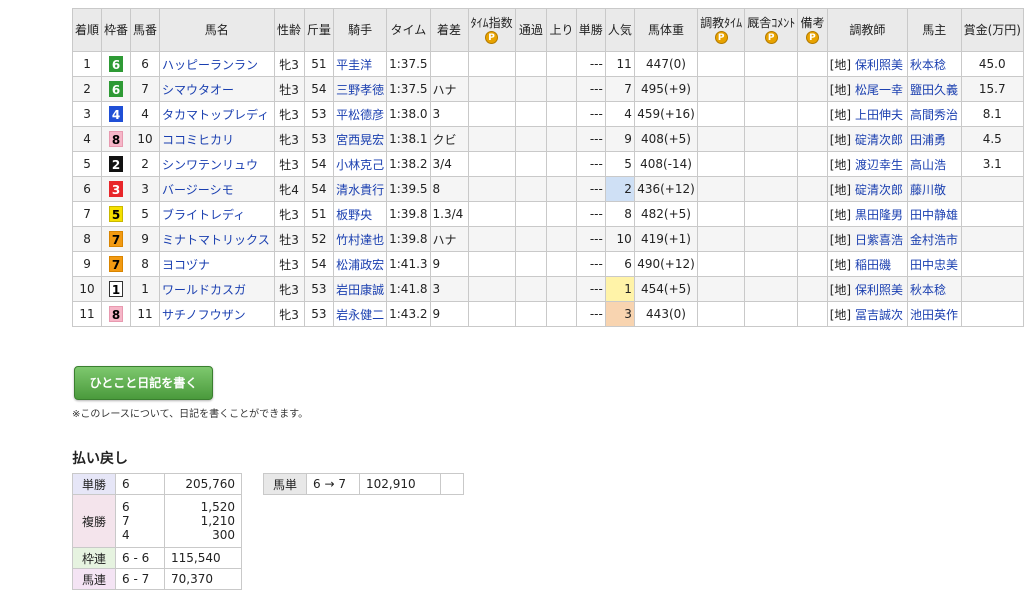 Image resolution: width=1024 pixels, height=604 pixels. I want to click on frame-cell: 8, so click(116, 314).